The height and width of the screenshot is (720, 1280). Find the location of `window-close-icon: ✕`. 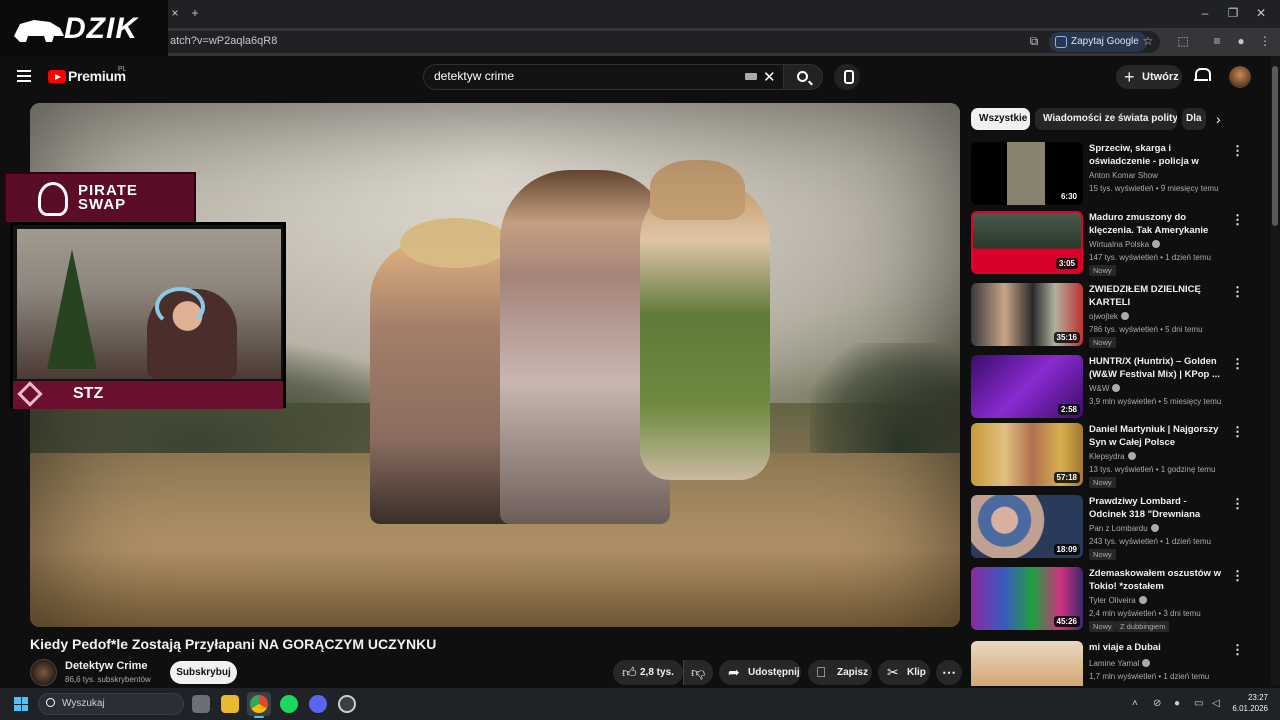

window-close-icon: ✕ is located at coordinates (1261, 13).